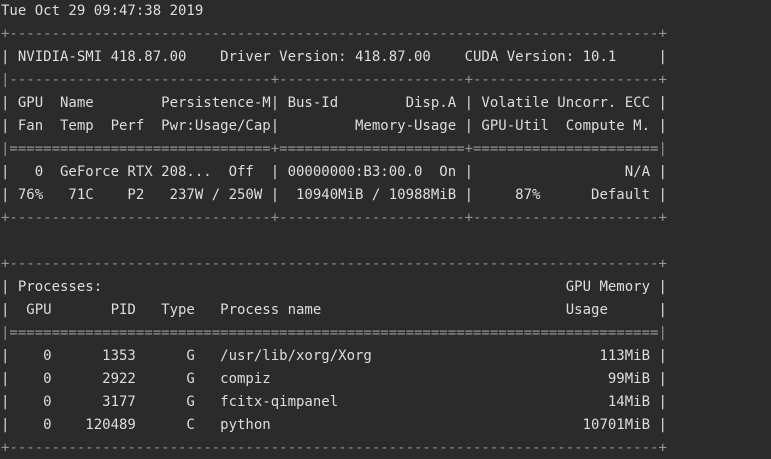  I want to click on process-row-1353: | 0 1353 G /usr/lib/xorg/Xorg 113MiB |, so click(334, 356).